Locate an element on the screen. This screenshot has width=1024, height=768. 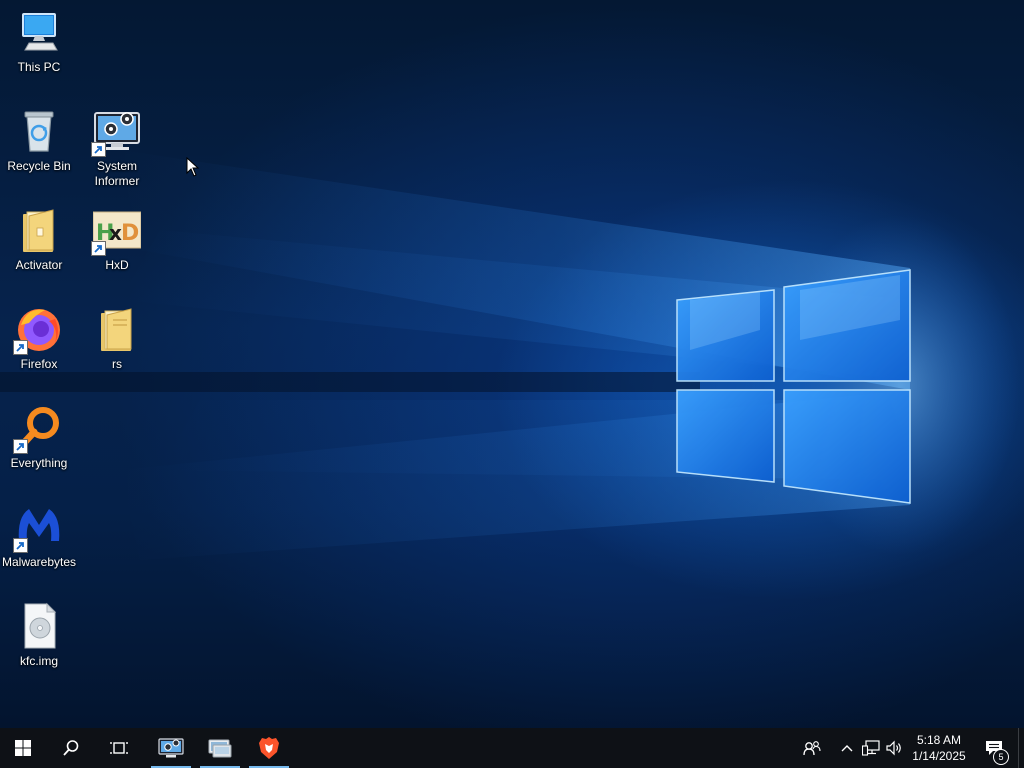
clock-time: 5:18 AM is located at coordinates (939, 740).